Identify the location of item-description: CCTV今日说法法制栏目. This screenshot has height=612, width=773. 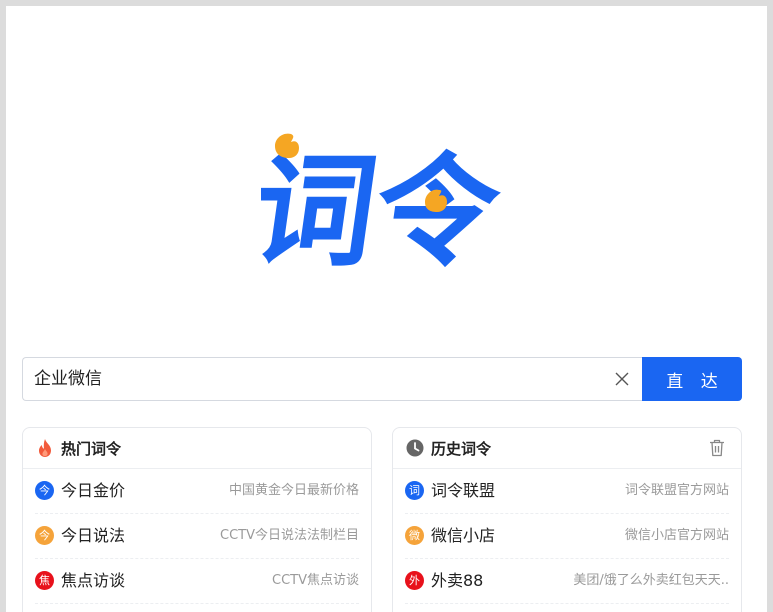
(289, 535).